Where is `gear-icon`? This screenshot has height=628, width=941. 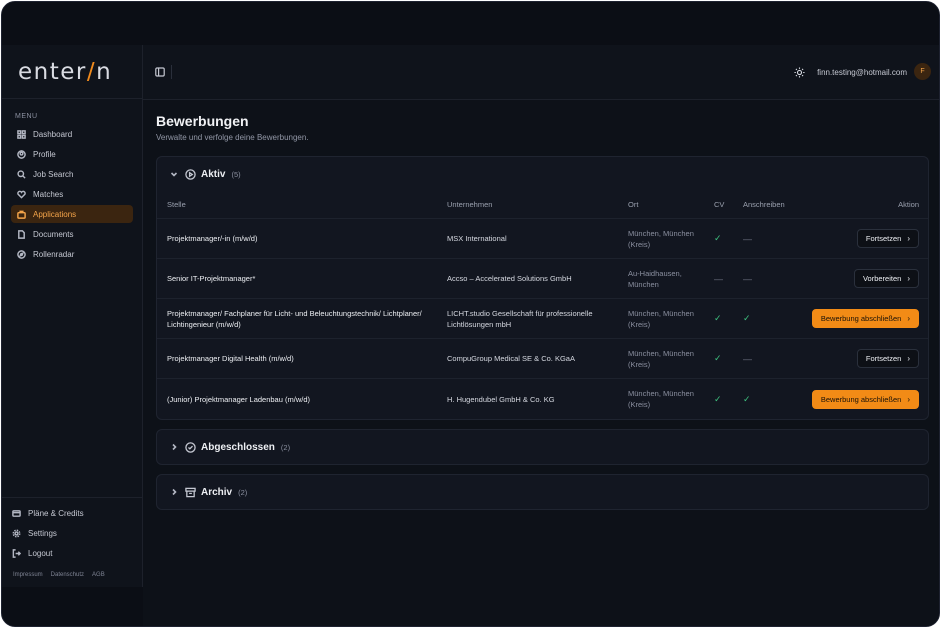 gear-icon is located at coordinates (16, 533).